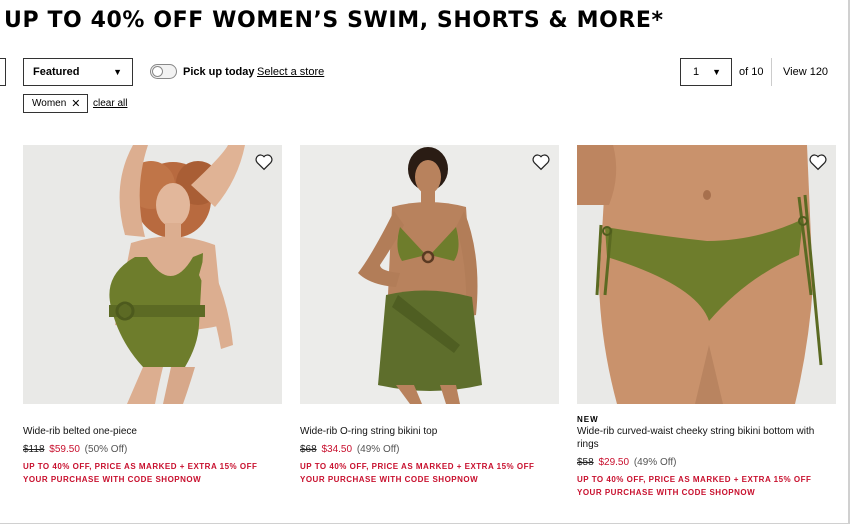 The width and height of the screenshot is (850, 524). Describe the element at coordinates (106, 449) in the screenshot. I see `discount-percent: (50% Off)` at that location.